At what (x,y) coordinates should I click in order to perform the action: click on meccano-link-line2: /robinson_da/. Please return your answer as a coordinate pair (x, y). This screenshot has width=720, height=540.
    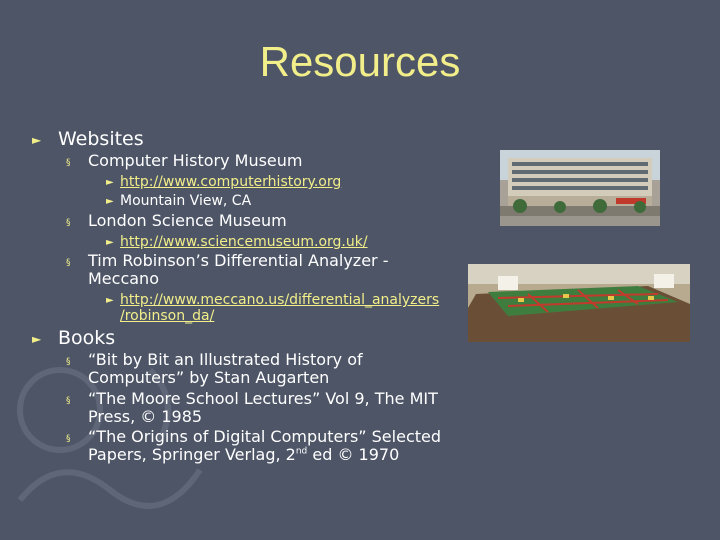
    Looking at the image, I should click on (167, 316).